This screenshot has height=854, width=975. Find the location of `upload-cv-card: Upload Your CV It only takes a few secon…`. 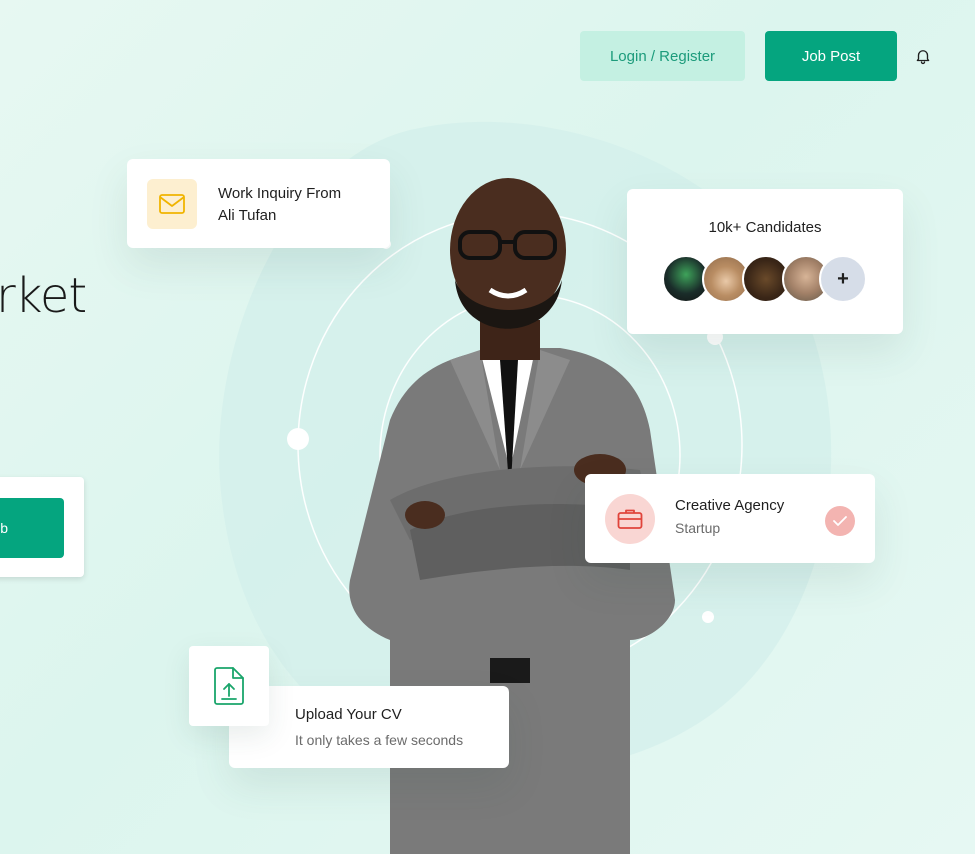

upload-cv-card: Upload Your CV It only takes a few secon… is located at coordinates (369, 727).